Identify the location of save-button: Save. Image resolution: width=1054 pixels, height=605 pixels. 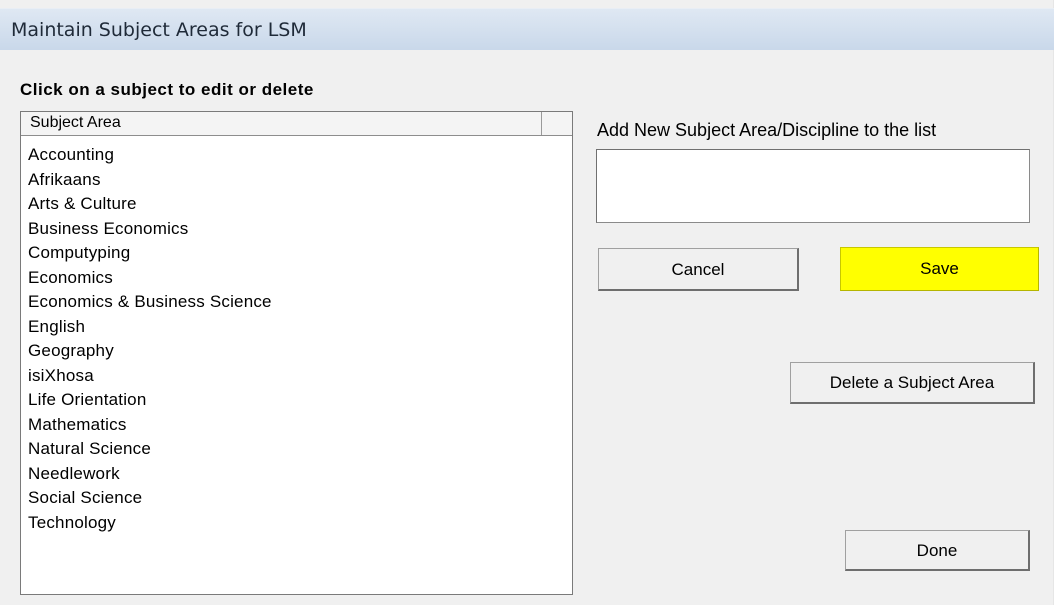
(939, 269).